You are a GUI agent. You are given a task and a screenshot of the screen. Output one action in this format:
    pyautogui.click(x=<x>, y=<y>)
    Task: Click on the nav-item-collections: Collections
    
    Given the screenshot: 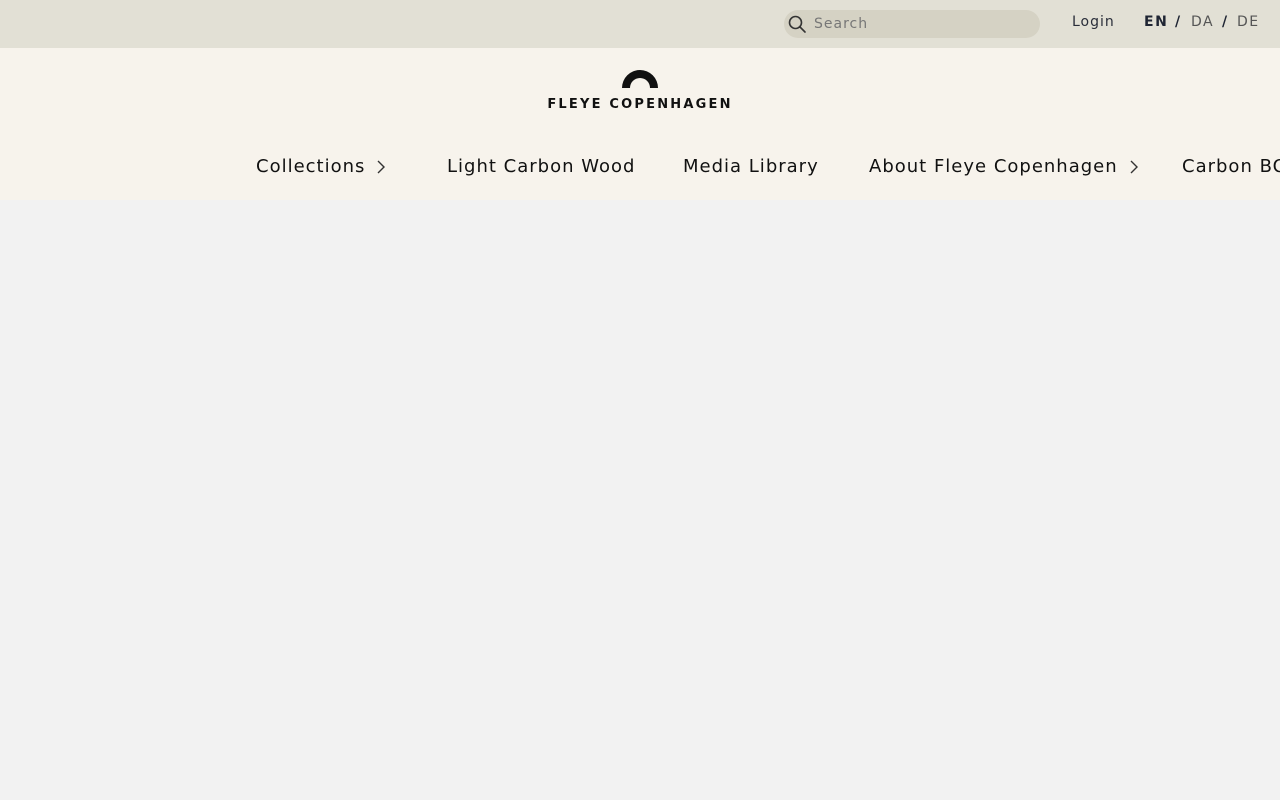 What is the action you would take?
    pyautogui.click(x=321, y=166)
    